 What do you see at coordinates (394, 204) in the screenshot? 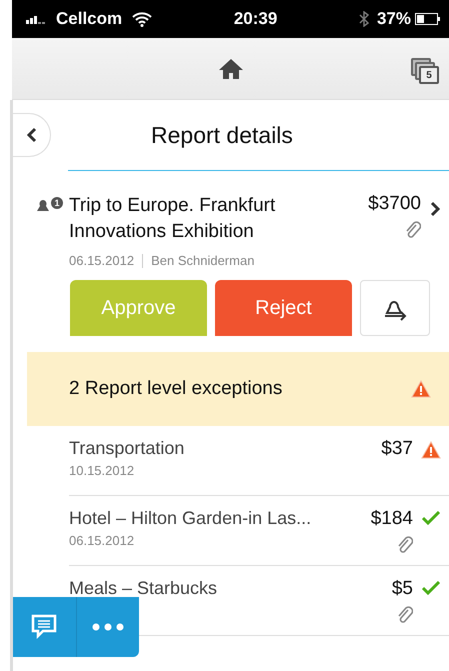
I see `report-amount: $3700` at bounding box center [394, 204].